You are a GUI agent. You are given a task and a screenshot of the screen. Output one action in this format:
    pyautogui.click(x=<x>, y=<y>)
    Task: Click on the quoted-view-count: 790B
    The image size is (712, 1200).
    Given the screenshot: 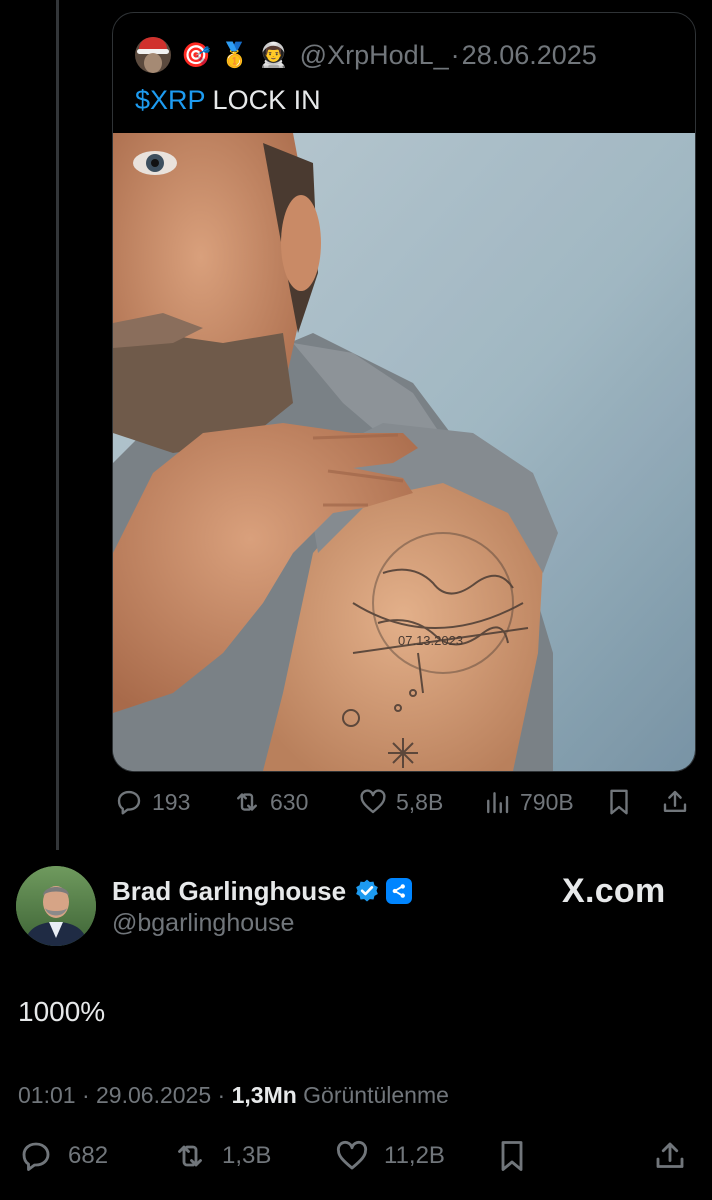 What is the action you would take?
    pyautogui.click(x=547, y=801)
    